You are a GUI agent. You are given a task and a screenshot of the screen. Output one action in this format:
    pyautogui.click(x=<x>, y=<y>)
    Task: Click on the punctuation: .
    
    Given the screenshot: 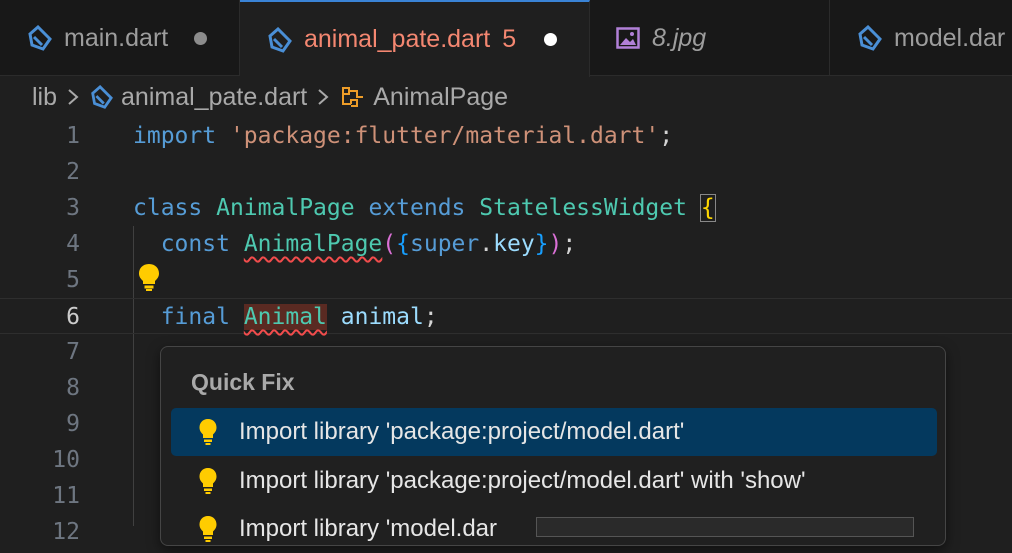 What is the action you would take?
    pyautogui.click(x=486, y=244)
    